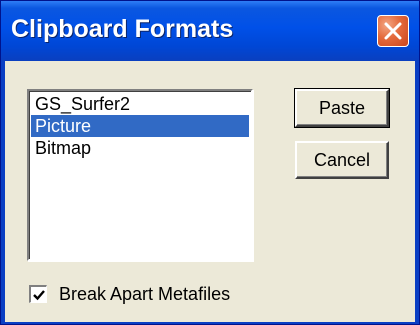 This screenshot has width=420, height=325. I want to click on break-apart-label: Break Apart Metafiles, so click(145, 294).